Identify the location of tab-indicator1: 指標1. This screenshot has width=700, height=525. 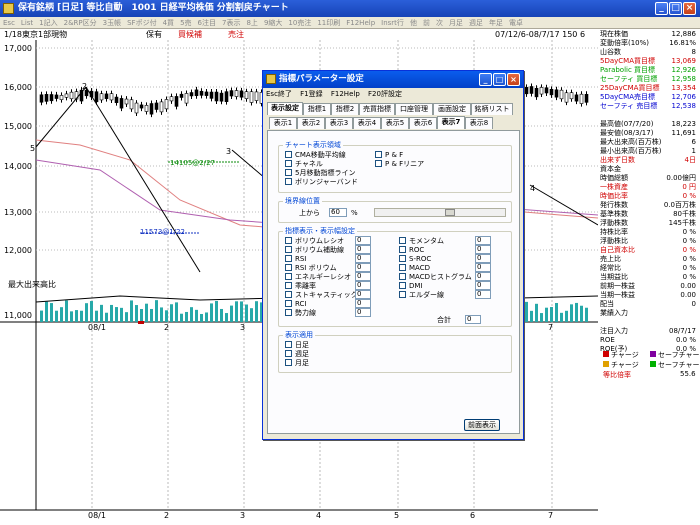
(317, 109).